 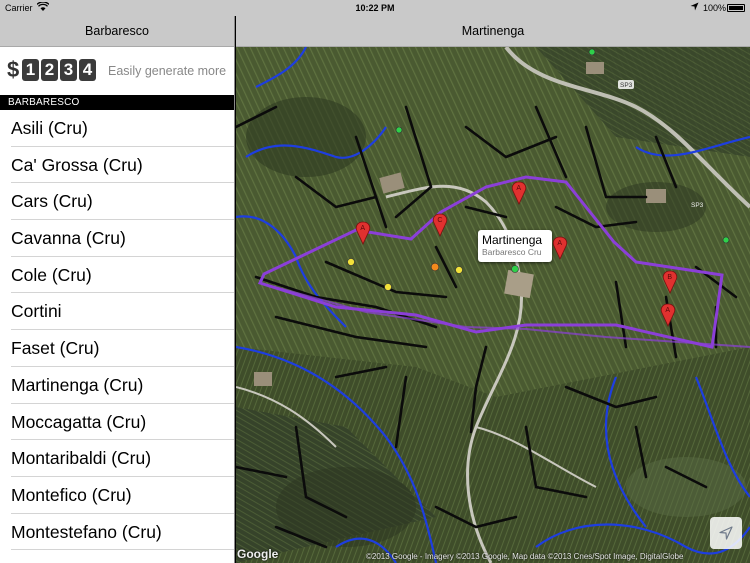 What do you see at coordinates (694, 7) in the screenshot?
I see `location-arrow-icon` at bounding box center [694, 7].